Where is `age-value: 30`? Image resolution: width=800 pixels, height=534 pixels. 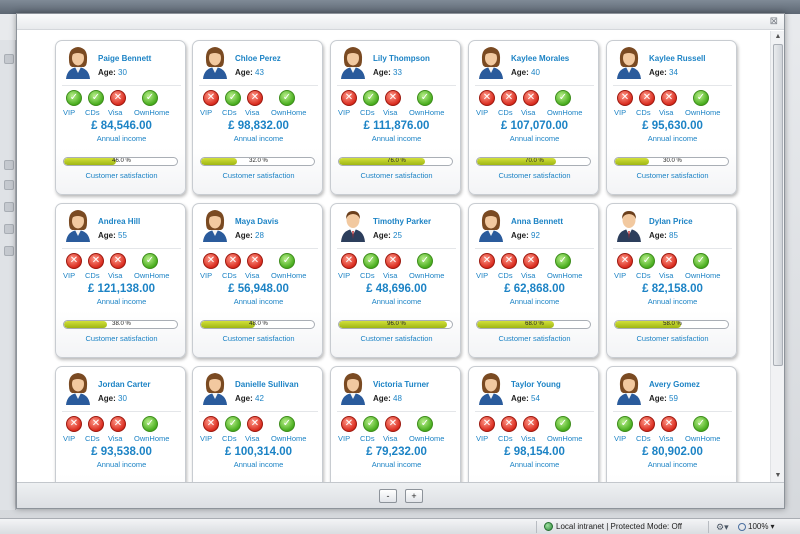 age-value: 30 is located at coordinates (122, 72).